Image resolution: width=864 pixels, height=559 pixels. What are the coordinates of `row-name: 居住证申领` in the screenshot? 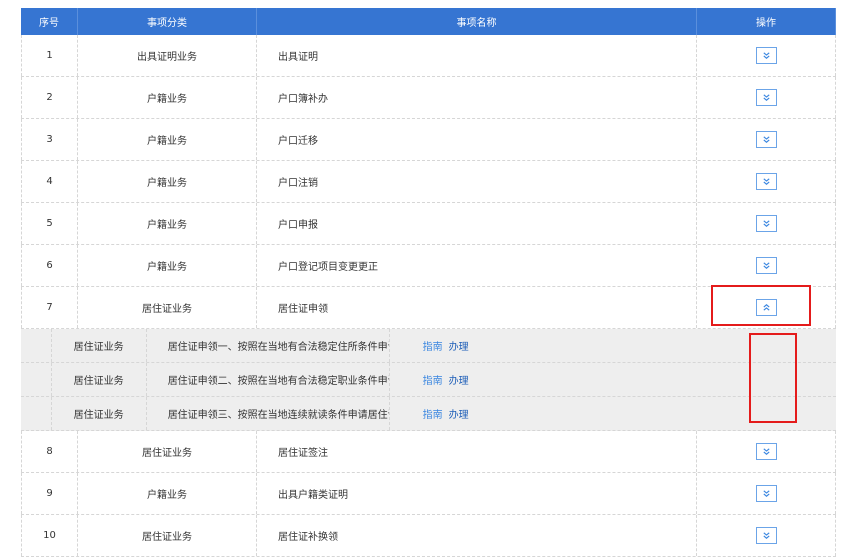 It's located at (477, 307).